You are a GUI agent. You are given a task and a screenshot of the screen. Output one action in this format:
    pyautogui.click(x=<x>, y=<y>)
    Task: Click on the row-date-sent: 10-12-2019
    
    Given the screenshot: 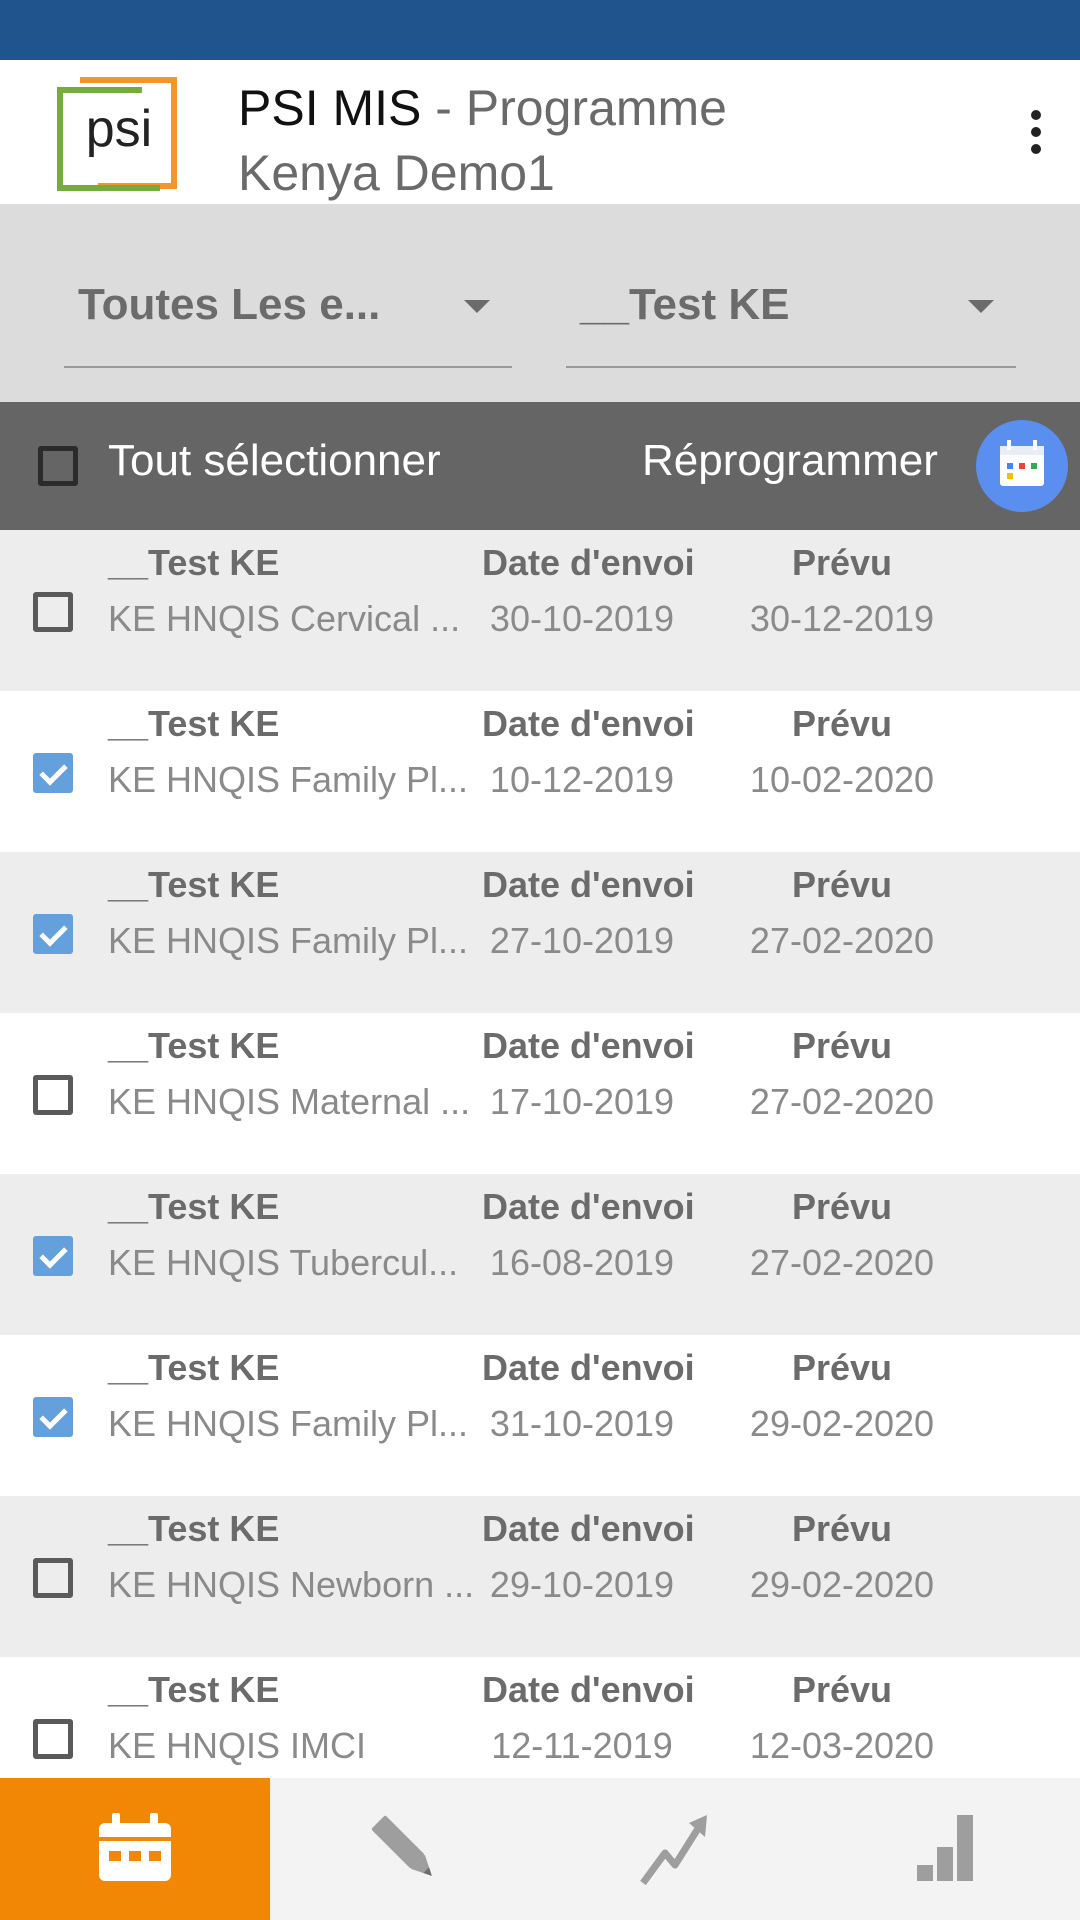 What is the action you would take?
    pyautogui.click(x=582, y=779)
    